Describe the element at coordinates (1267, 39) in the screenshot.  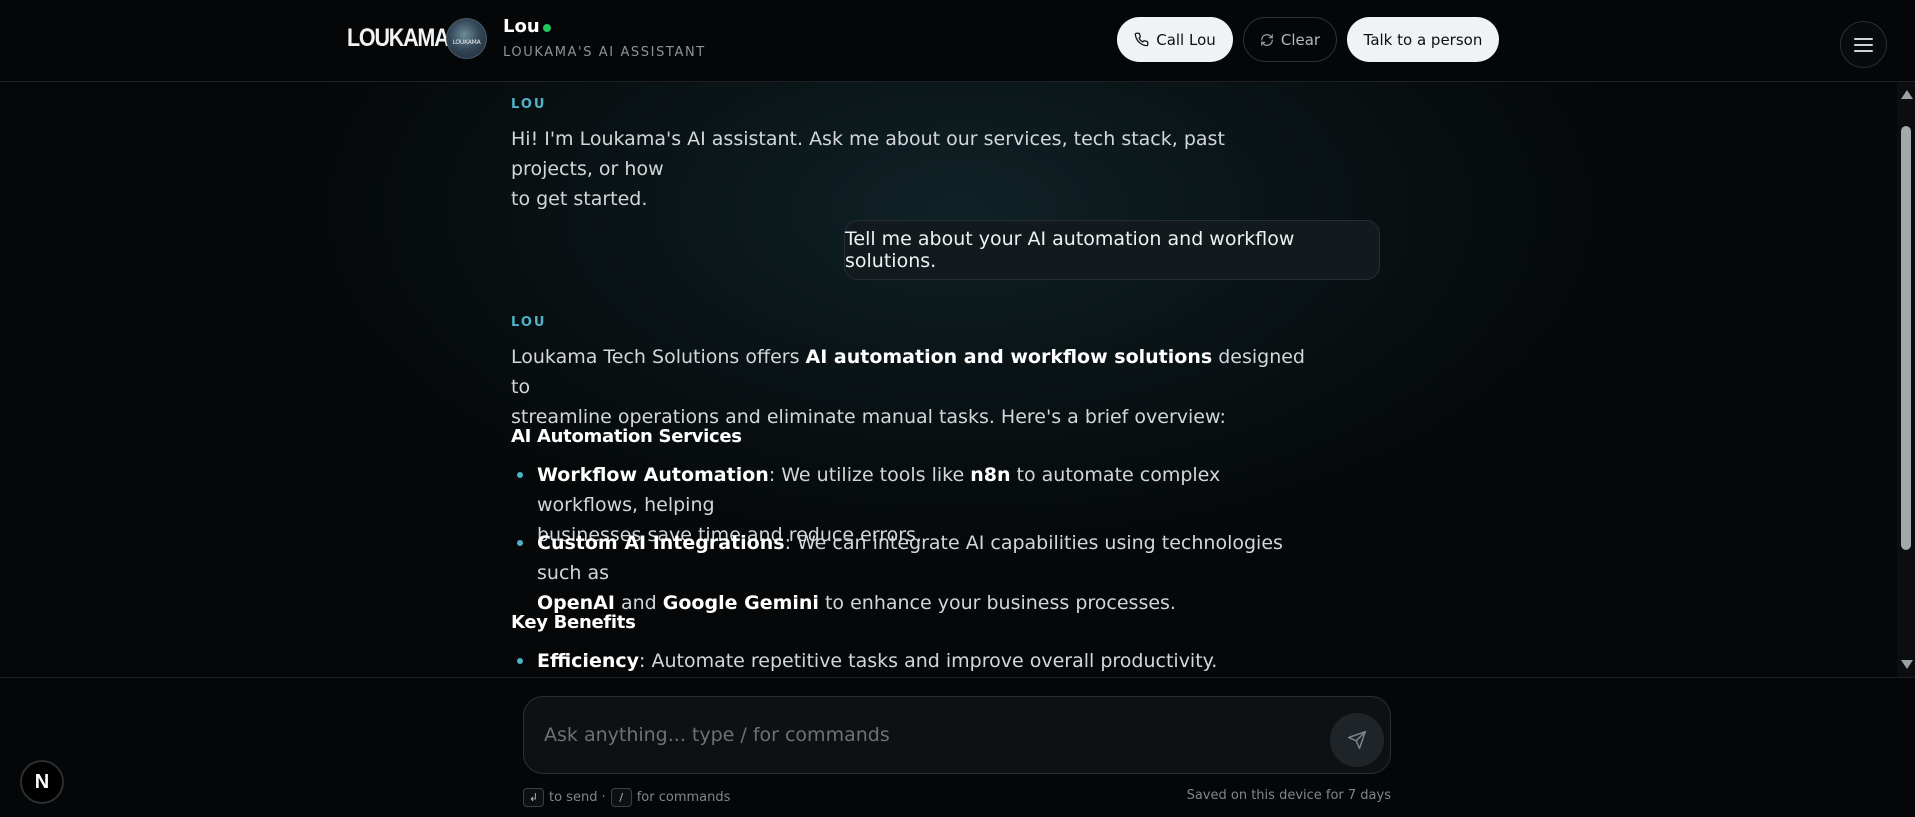
I see `refresh-icon` at that location.